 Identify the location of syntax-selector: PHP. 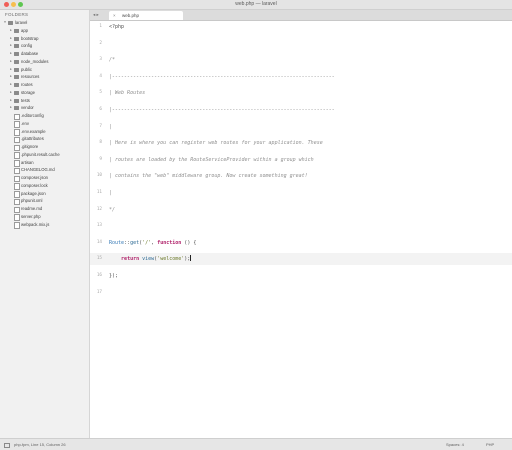
(490, 444).